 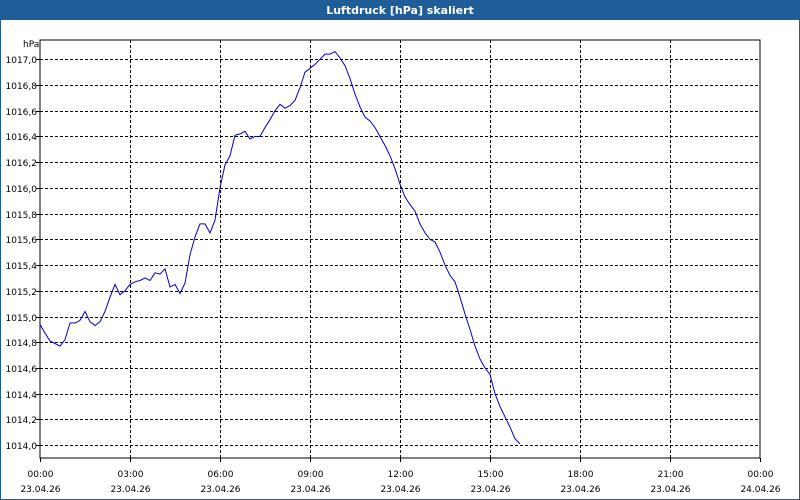 I want to click on x-tick-time-label: 12:00, so click(x=401, y=475).